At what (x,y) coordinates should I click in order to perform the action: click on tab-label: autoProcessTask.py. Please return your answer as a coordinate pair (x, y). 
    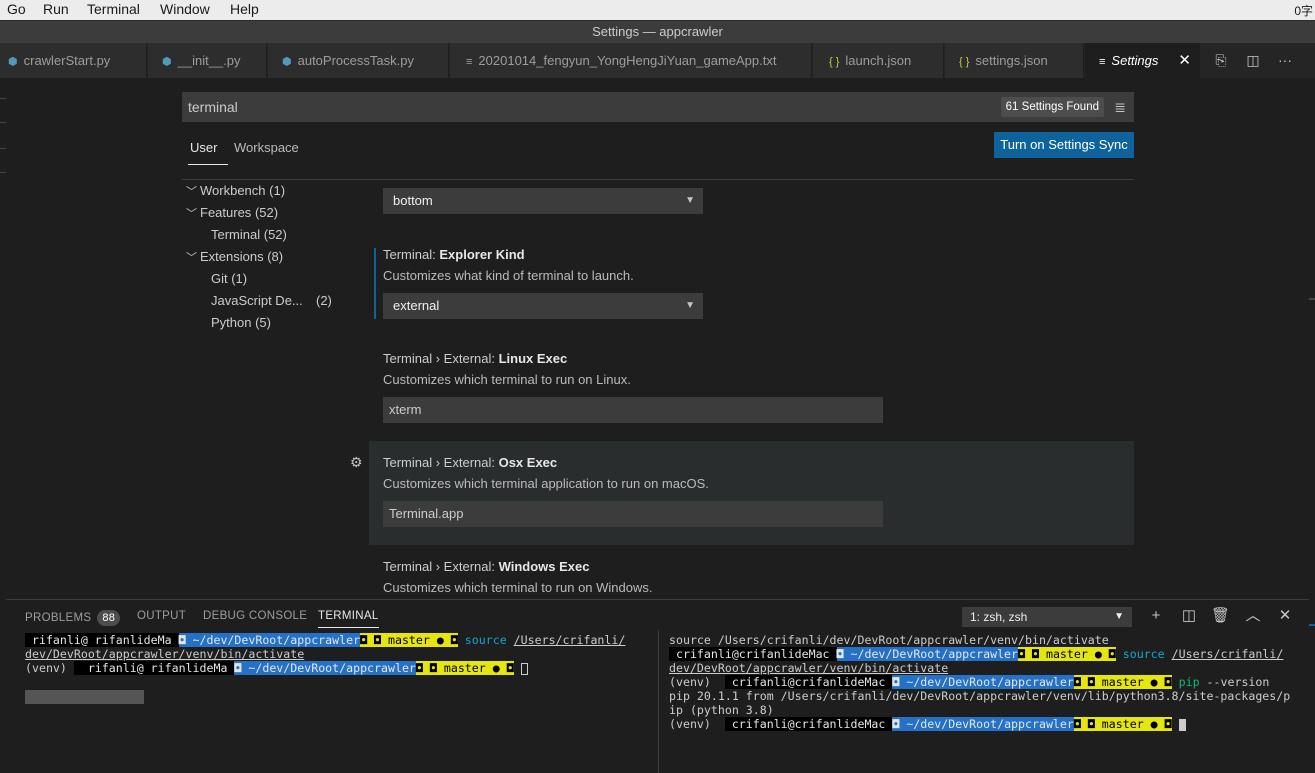
    Looking at the image, I should click on (355, 60).